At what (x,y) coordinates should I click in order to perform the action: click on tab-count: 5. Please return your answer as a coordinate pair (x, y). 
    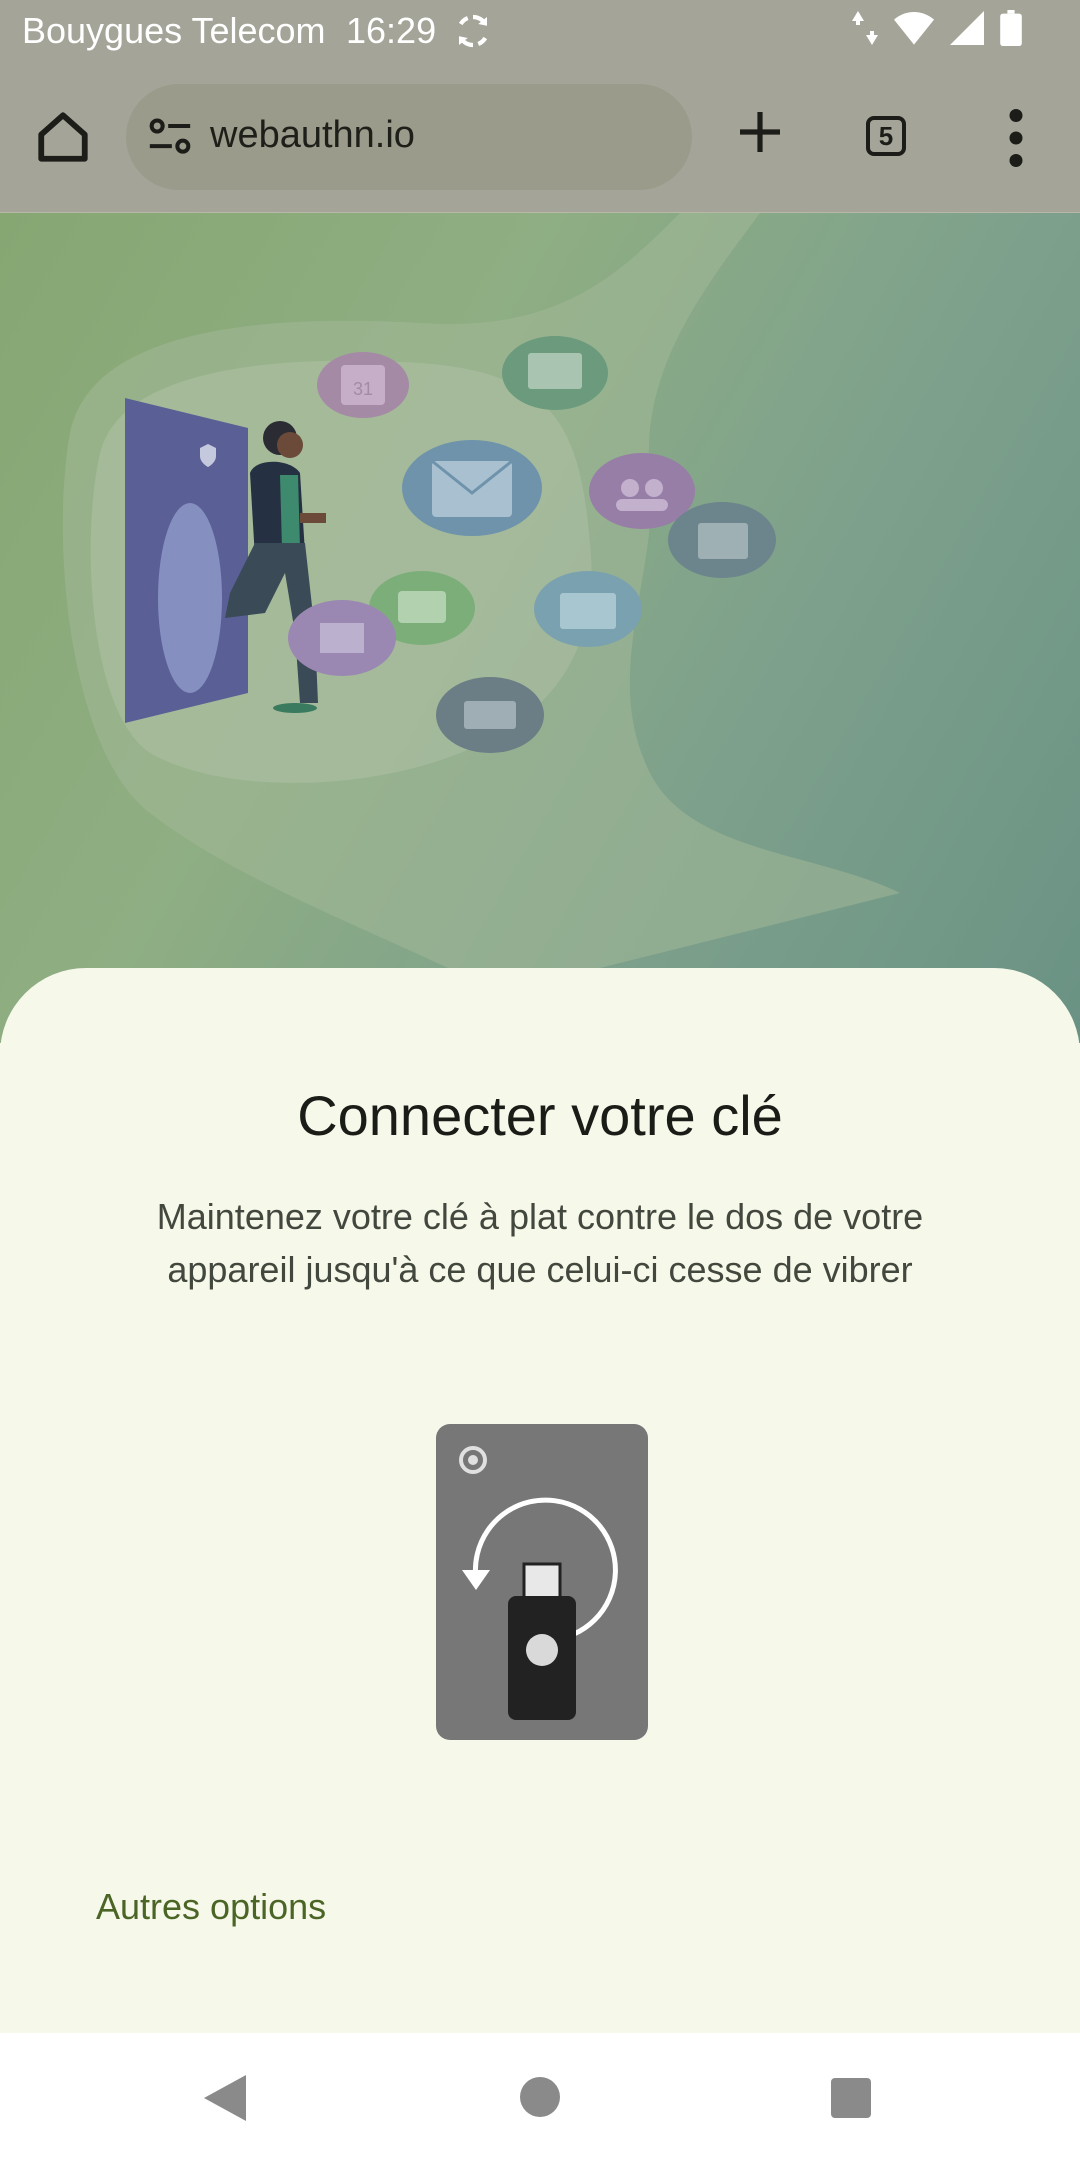
    Looking at the image, I should click on (886, 135).